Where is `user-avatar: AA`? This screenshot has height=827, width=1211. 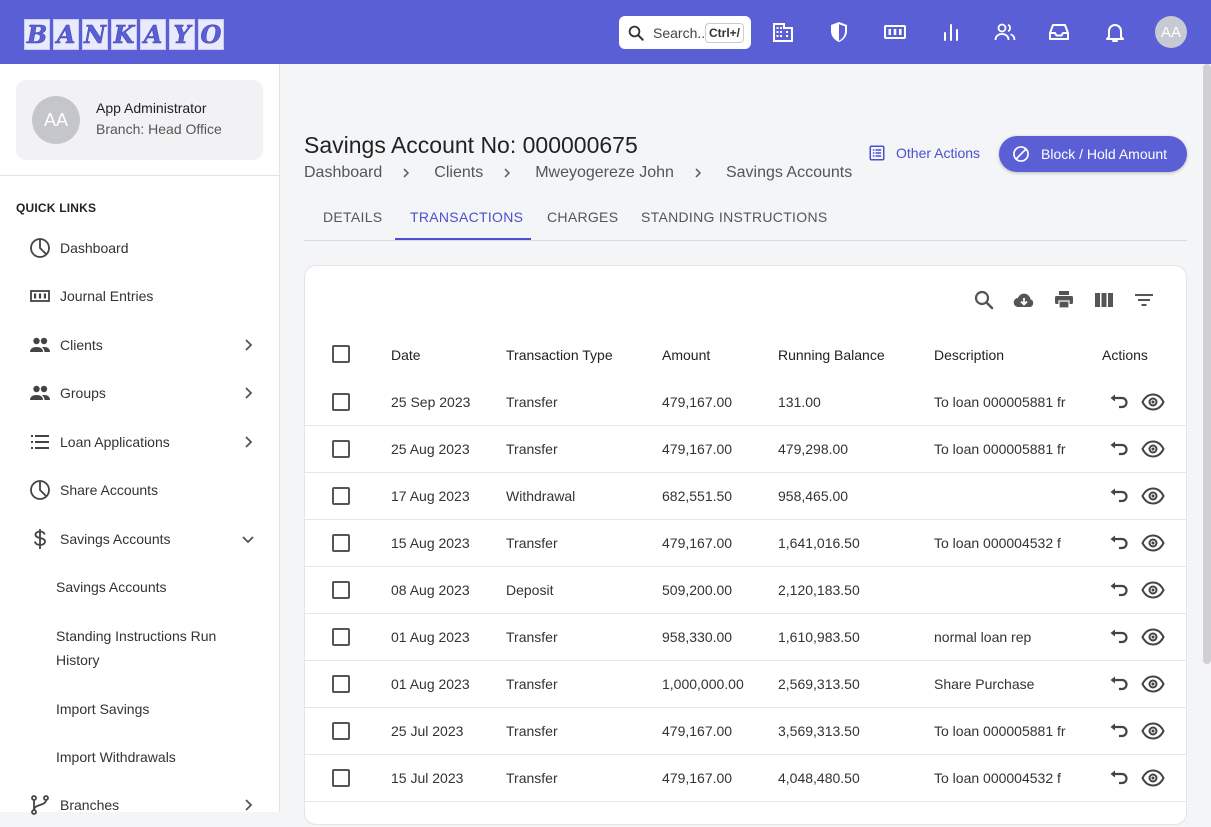
user-avatar: AA is located at coordinates (1171, 32).